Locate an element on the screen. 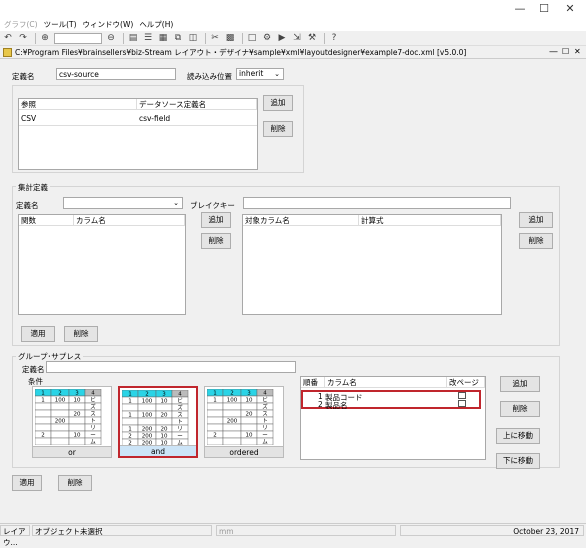  agg-delete-button: 削除 is located at coordinates (81, 334).